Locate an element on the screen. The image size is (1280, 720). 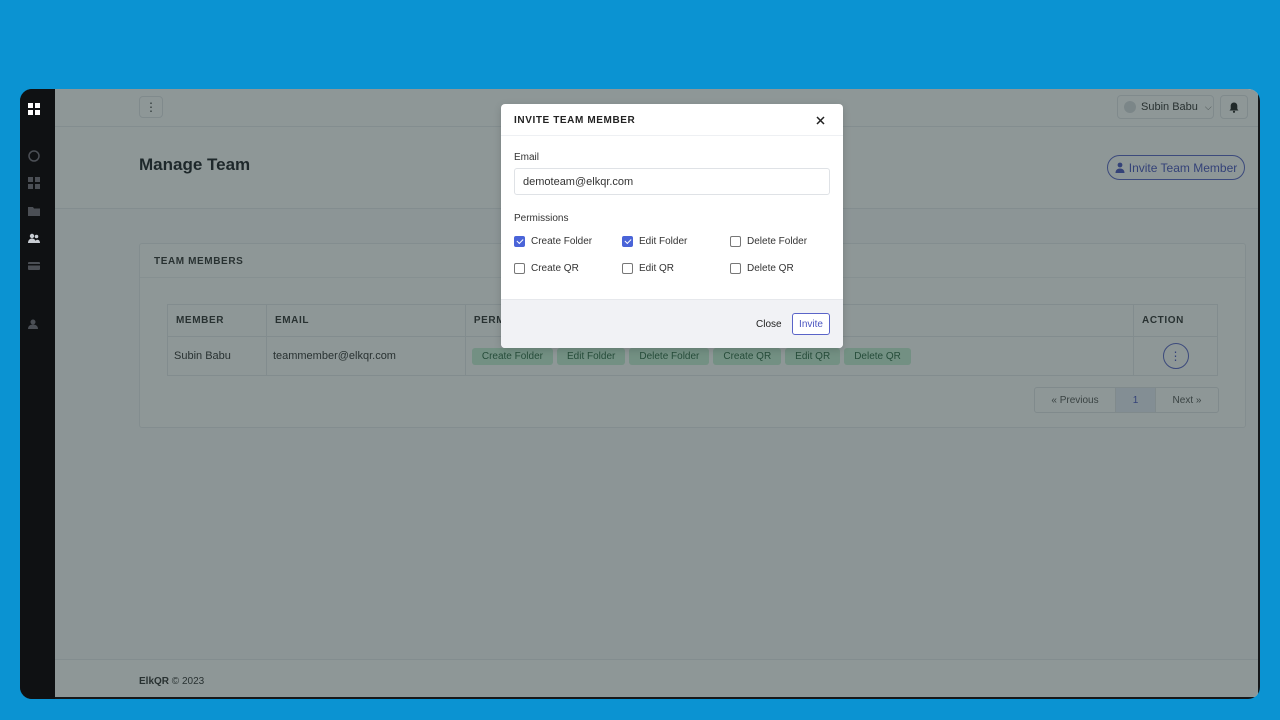
modal-divider is located at coordinates (672, 135).